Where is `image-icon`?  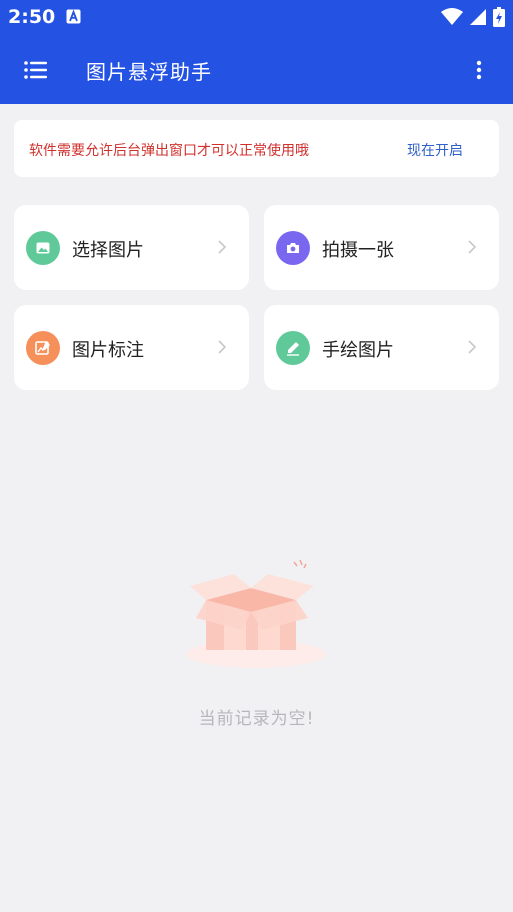
image-icon is located at coordinates (43, 248).